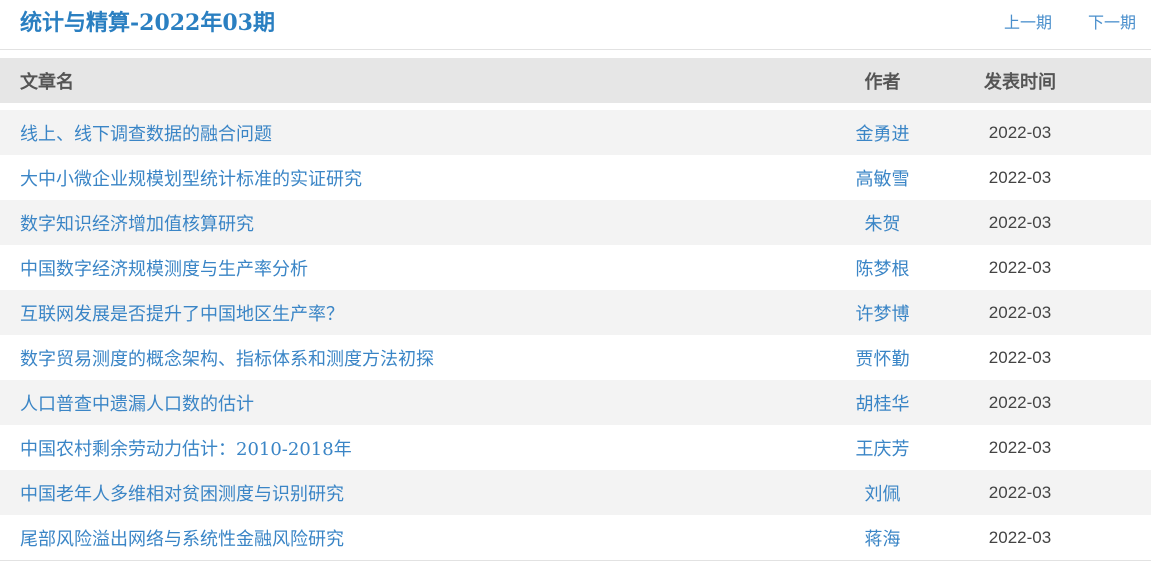 The width and height of the screenshot is (1159, 568). I want to click on table-row: 数字知识经济增加值核算研究 朱贺 2022-03, so click(575, 222).